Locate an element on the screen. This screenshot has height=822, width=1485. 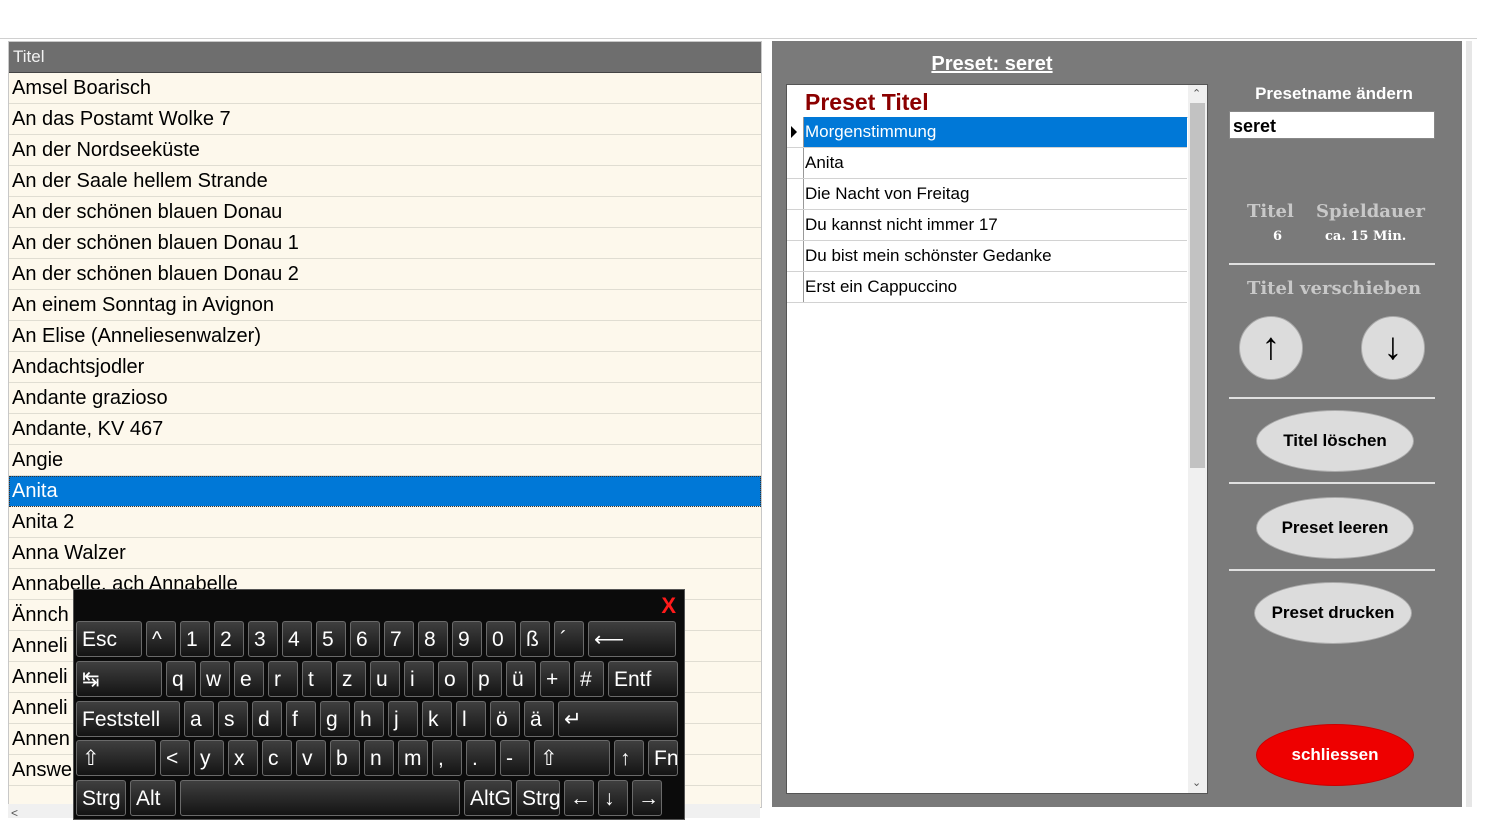
keyboard-key: r is located at coordinates (283, 679).